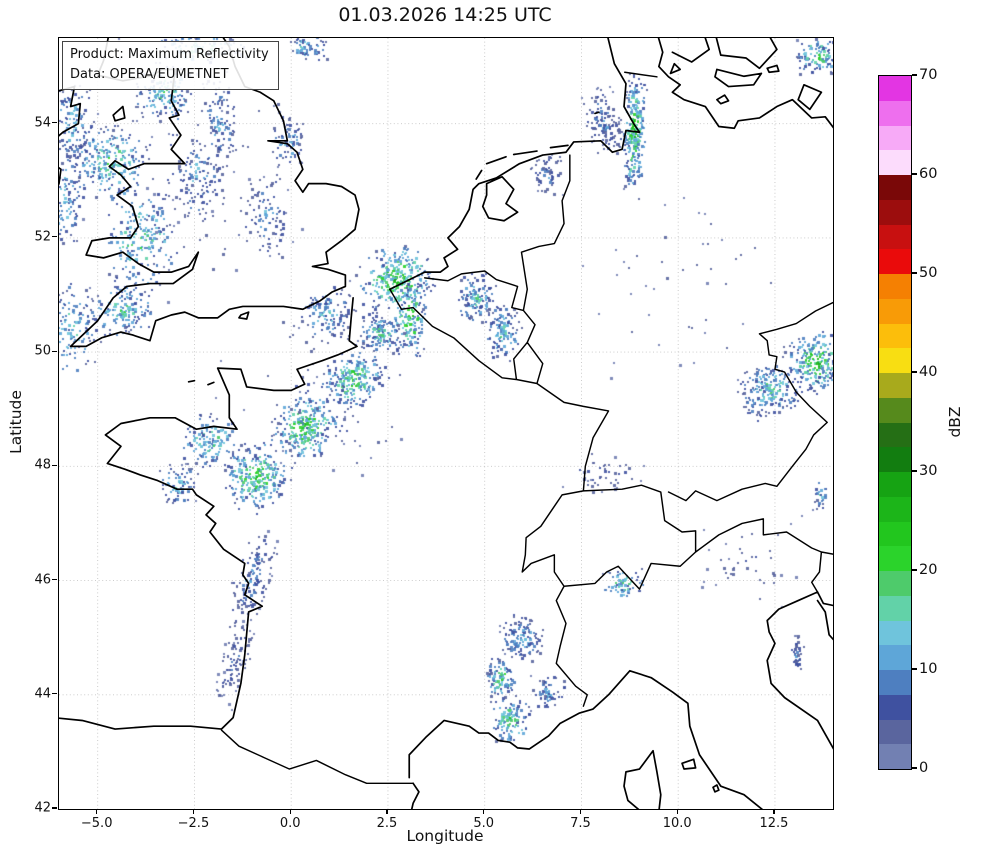 The image size is (985, 860). What do you see at coordinates (928, 669) in the screenshot?
I see `colorbar-tick-label: 10` at bounding box center [928, 669].